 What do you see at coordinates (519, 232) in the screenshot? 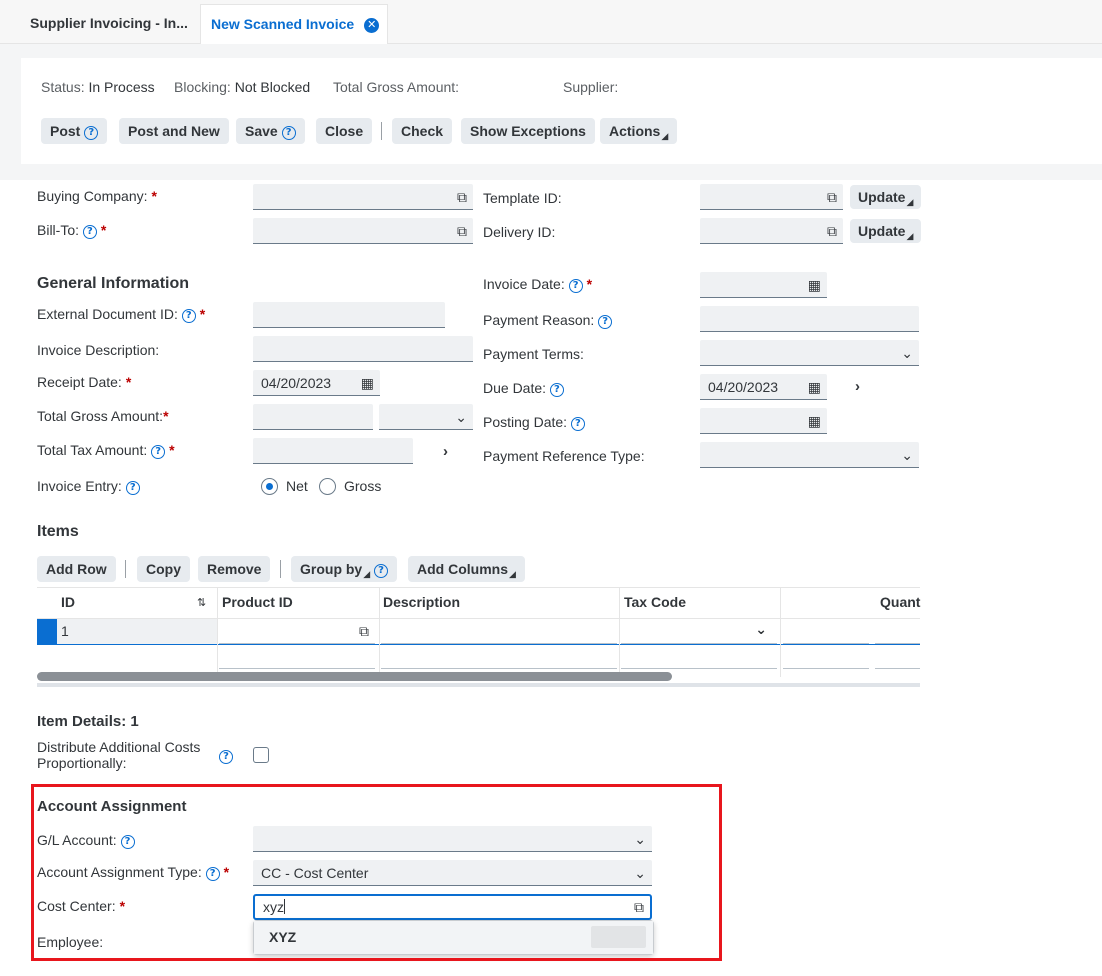
I see `delivery-id-label: Delivery ID:` at bounding box center [519, 232].